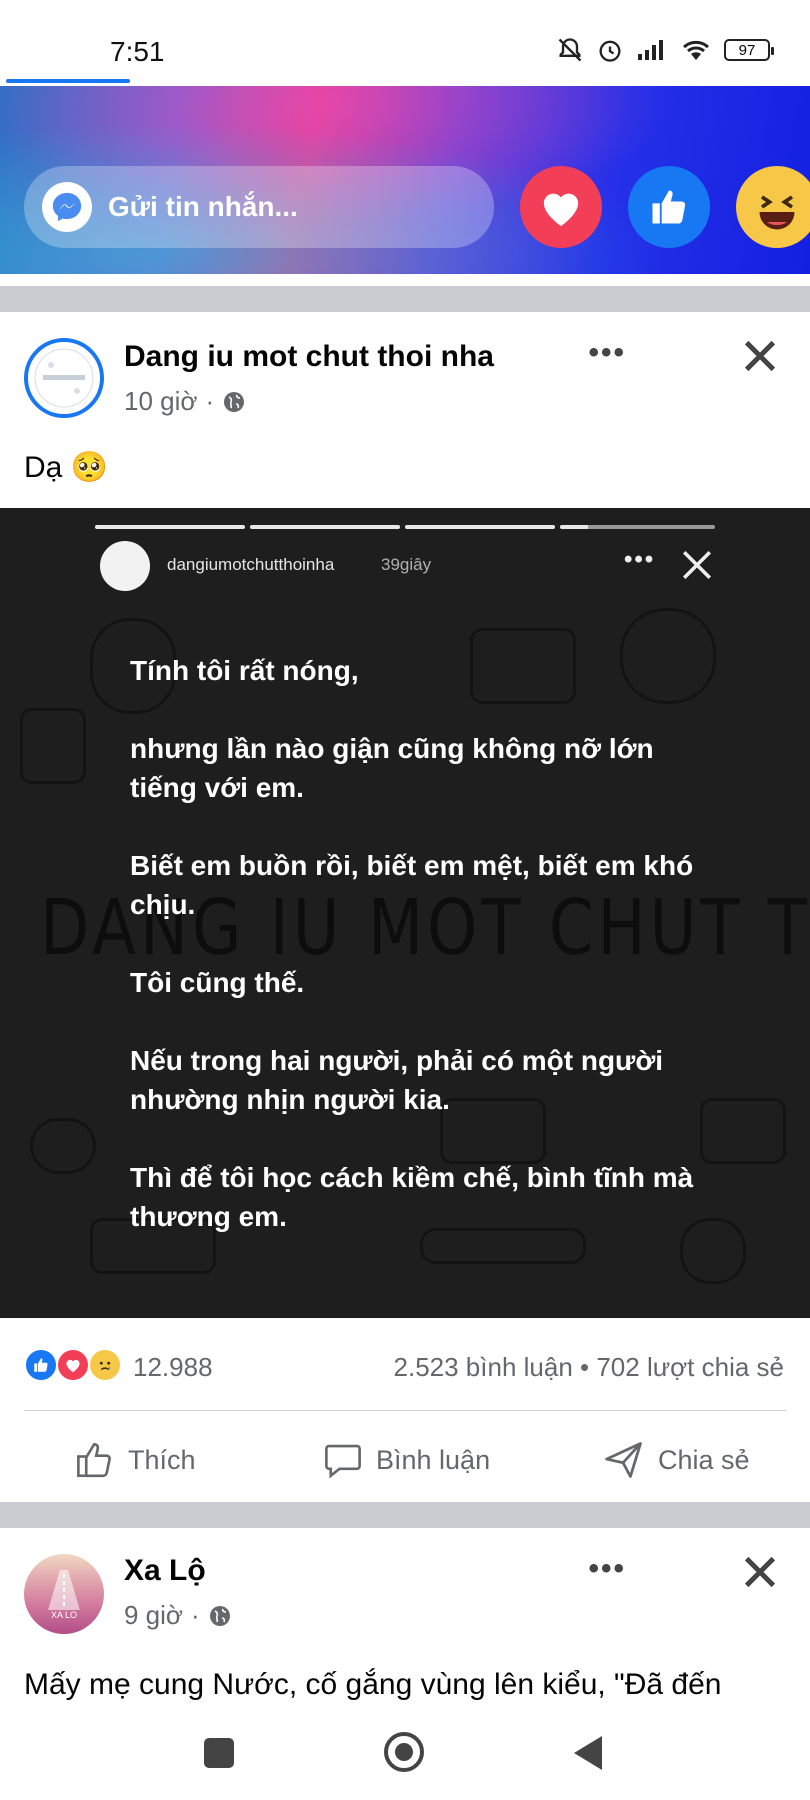 This screenshot has width=810, height=1800. Describe the element at coordinates (217, 982) in the screenshot. I see `story-text-line: Tôi cũng thế.` at that location.